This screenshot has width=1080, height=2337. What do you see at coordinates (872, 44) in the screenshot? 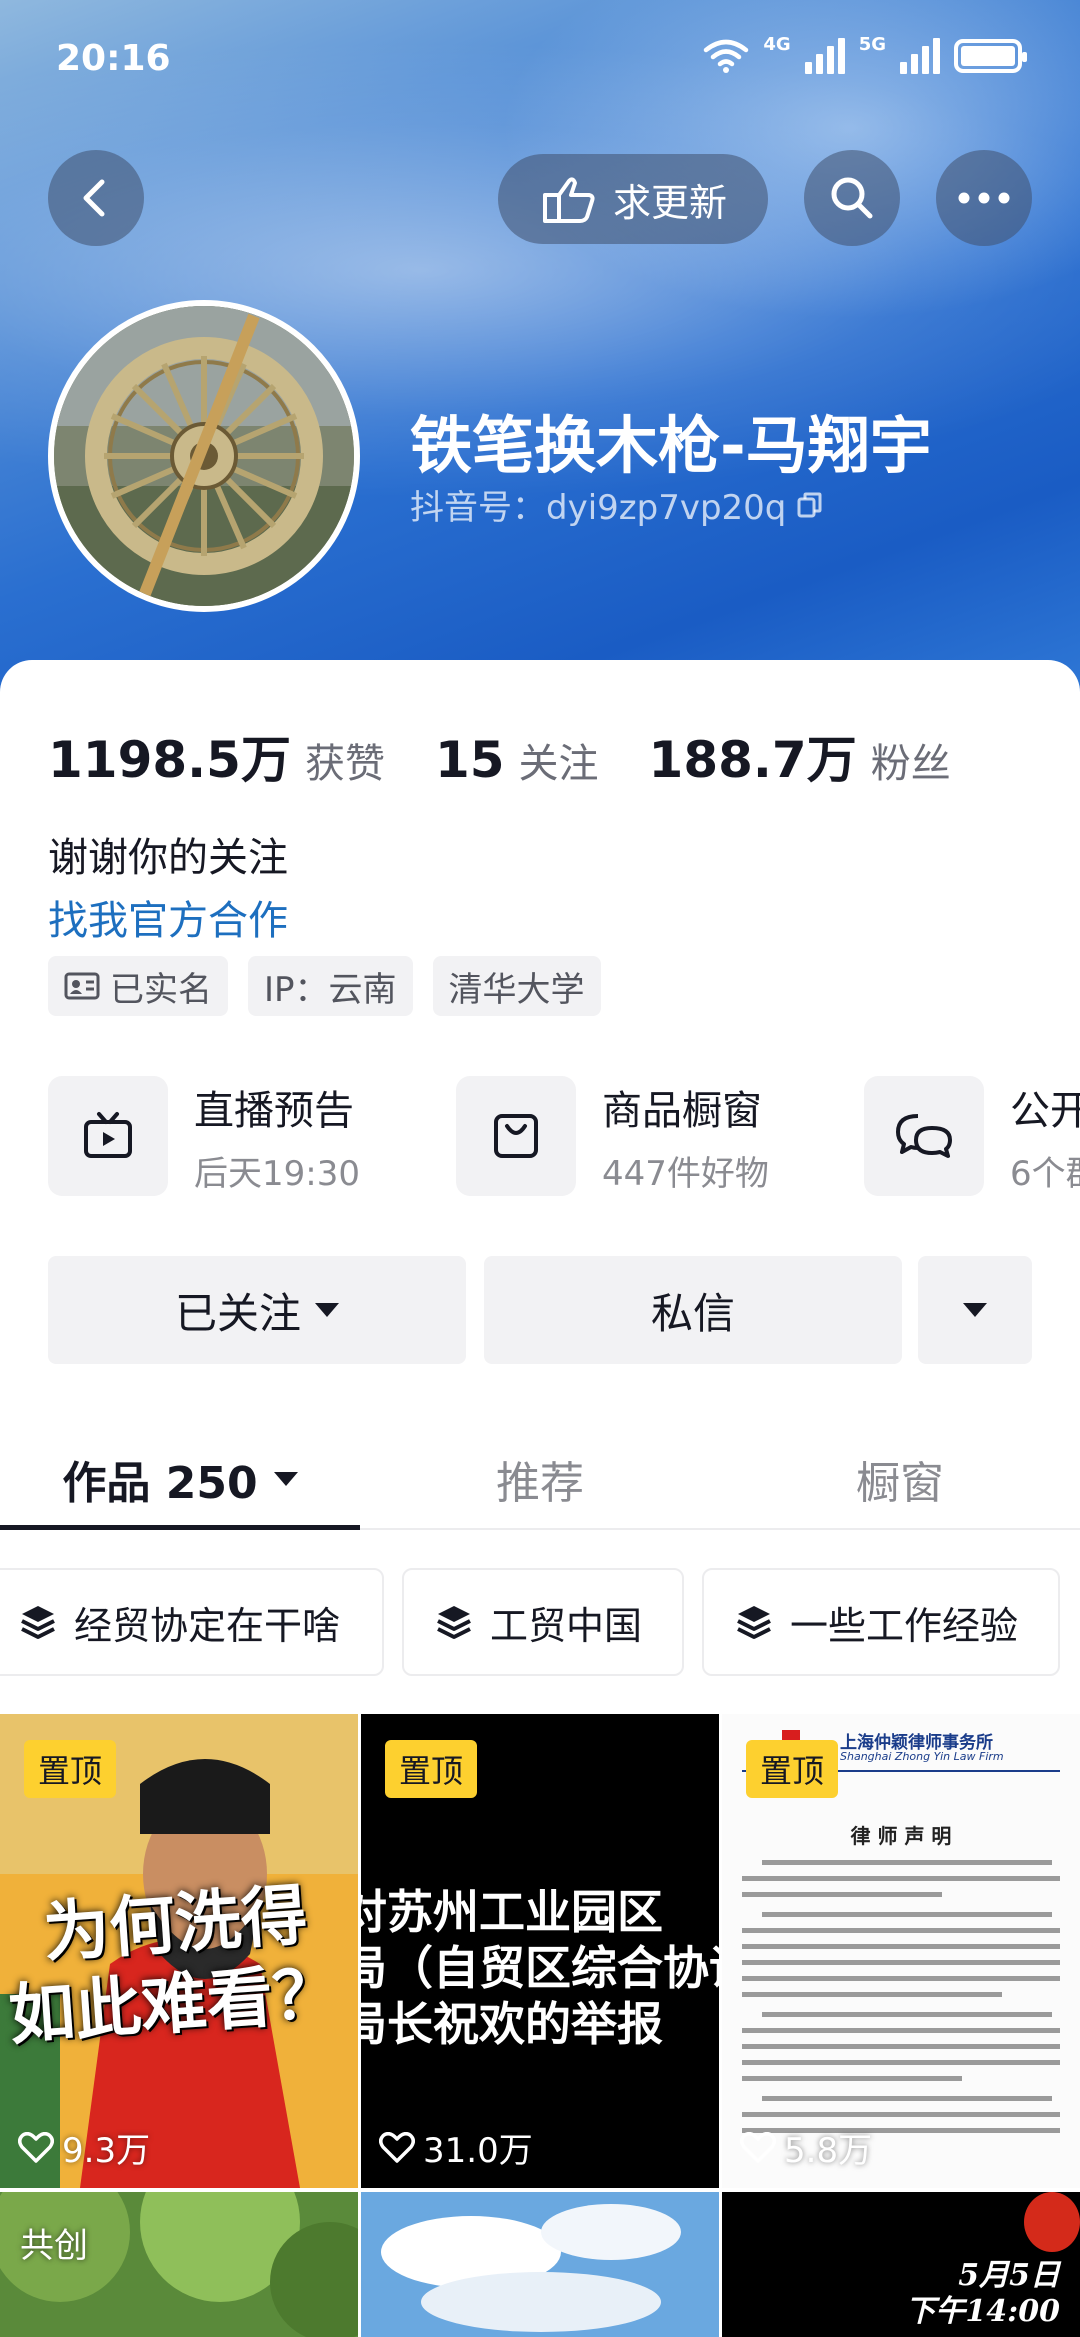
I see `network-5g-label: 5G` at bounding box center [872, 44].